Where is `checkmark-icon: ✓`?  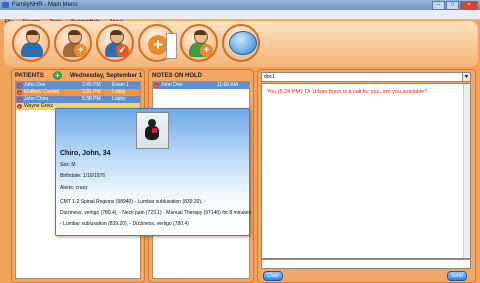
checkmark-icon: ✓ is located at coordinates (122, 50).